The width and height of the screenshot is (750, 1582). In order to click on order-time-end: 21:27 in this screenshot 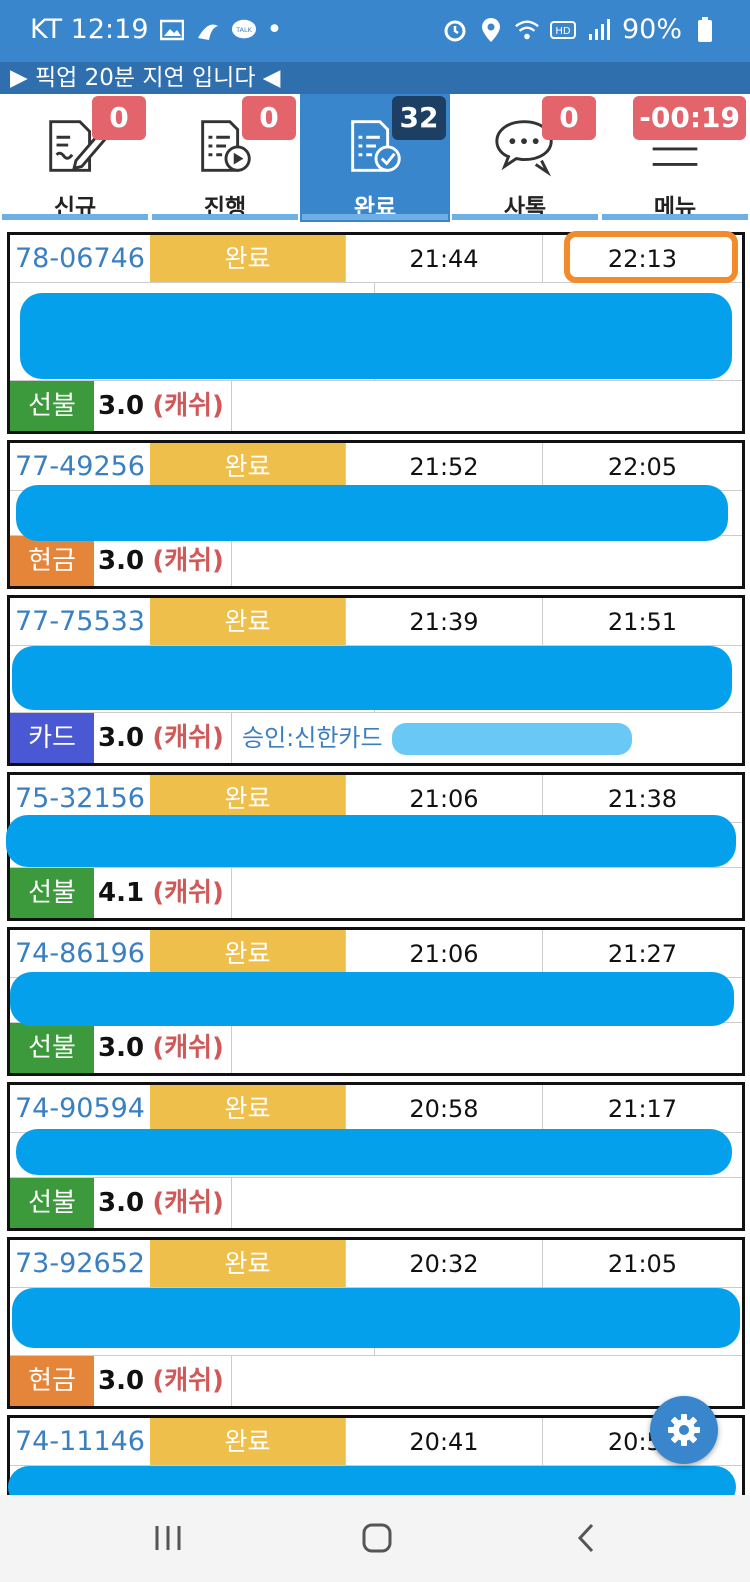, I will do `click(642, 953)`.